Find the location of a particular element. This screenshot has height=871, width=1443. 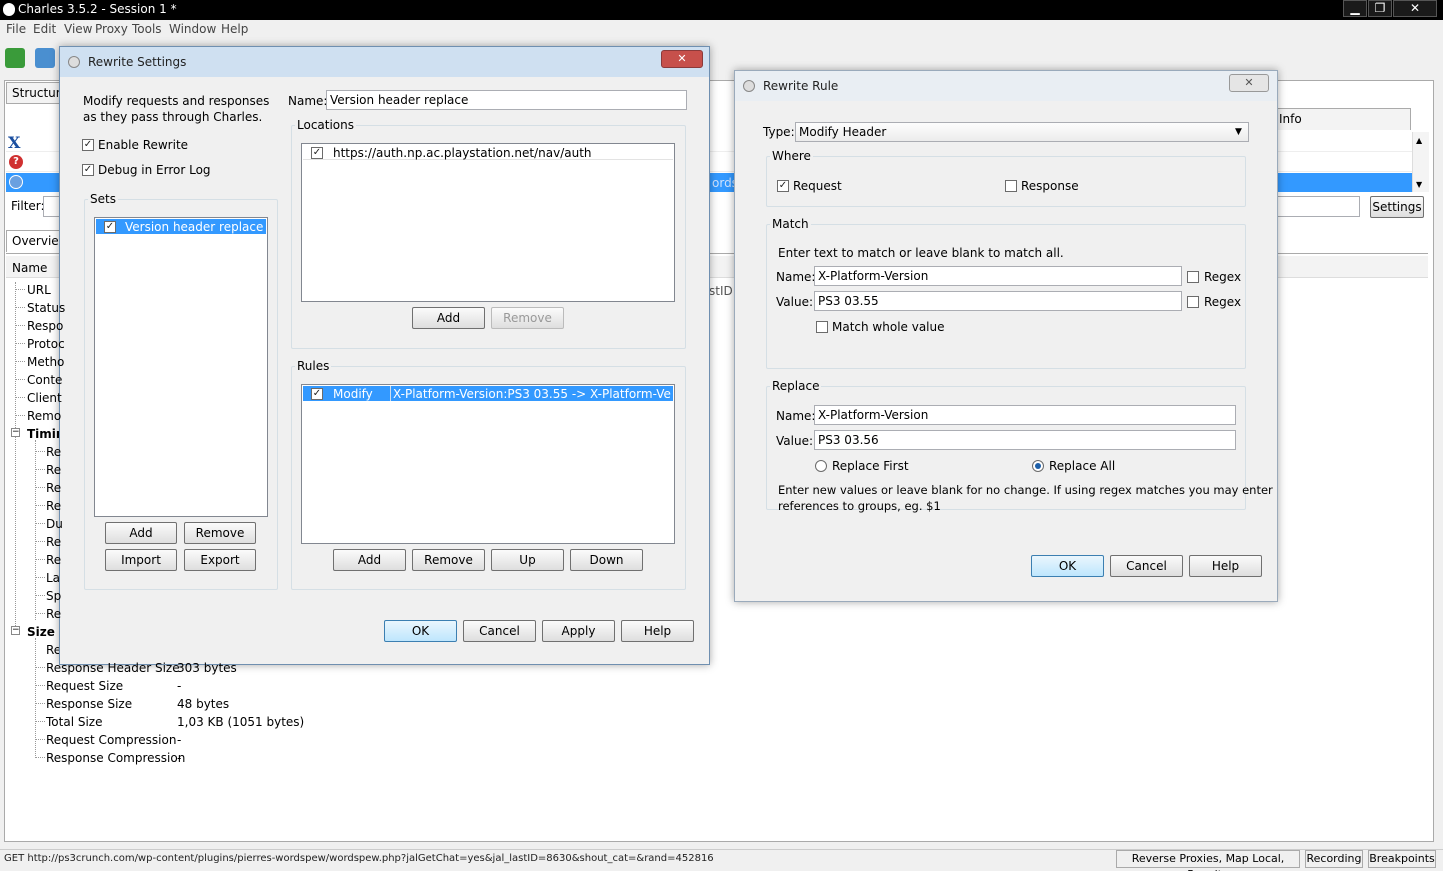

rule-ok-button: OK is located at coordinates (1067, 566).